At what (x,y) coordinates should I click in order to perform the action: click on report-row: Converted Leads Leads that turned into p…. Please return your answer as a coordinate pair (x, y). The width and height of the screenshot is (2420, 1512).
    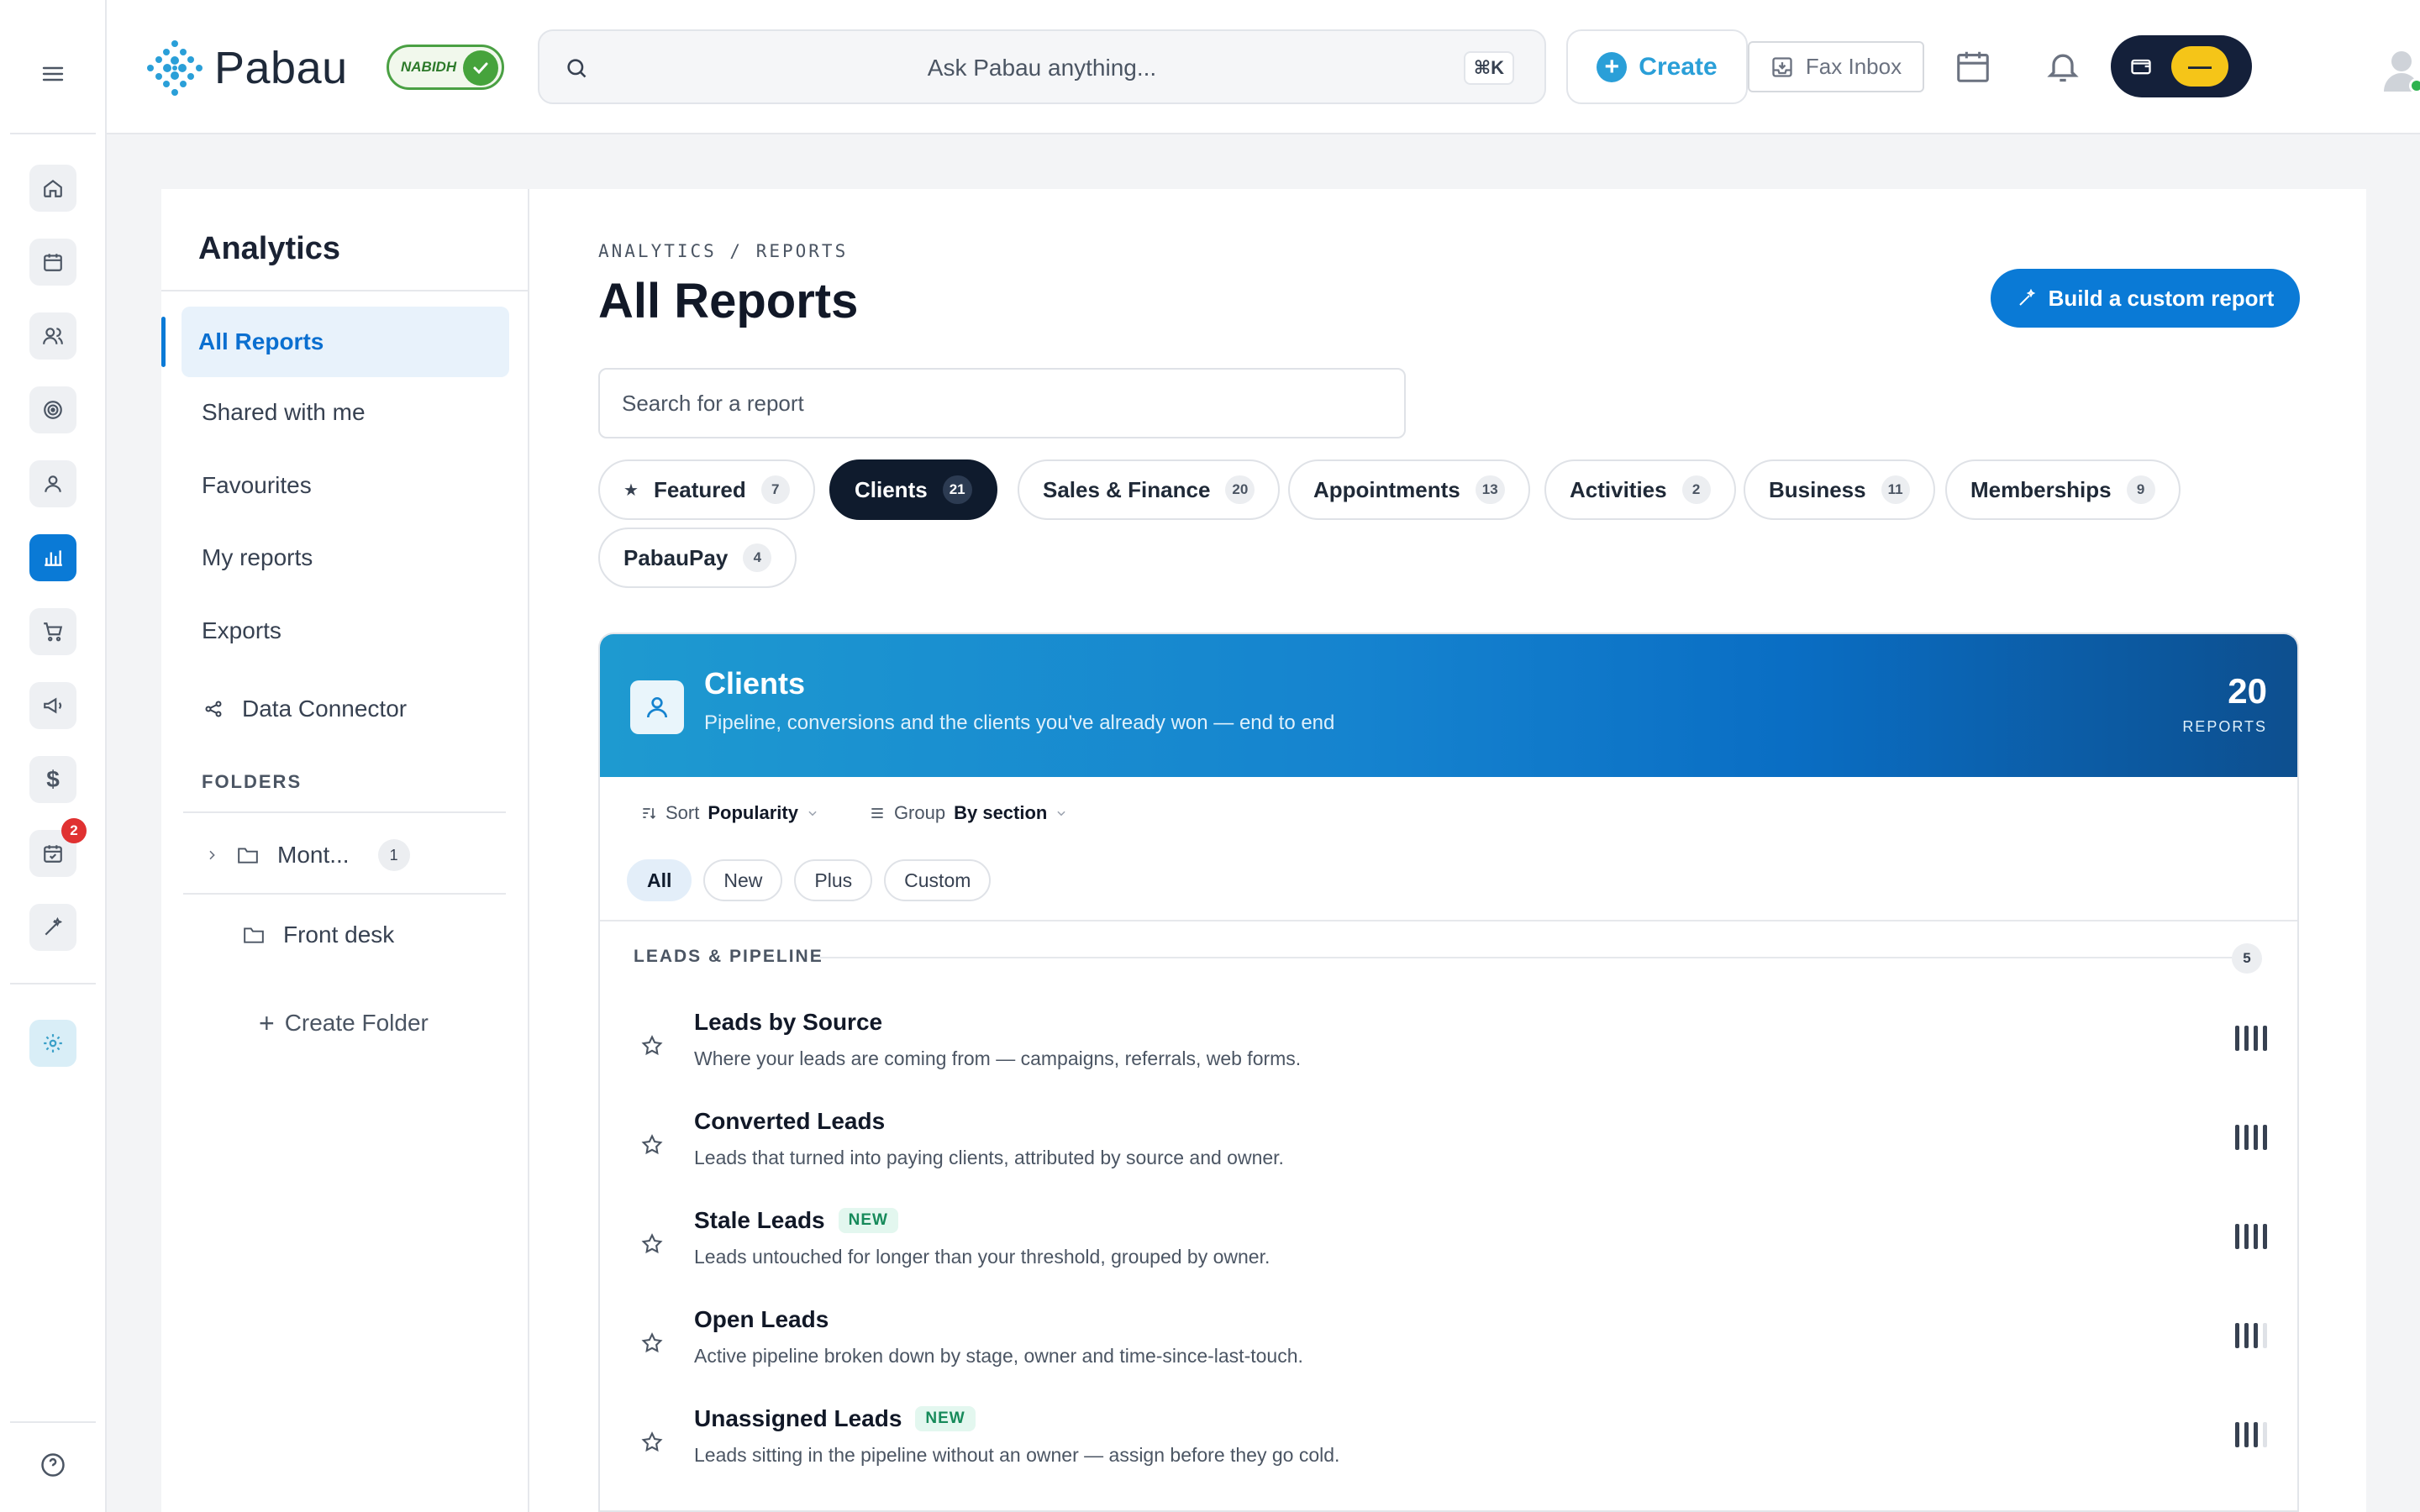
    Looking at the image, I should click on (1448, 1144).